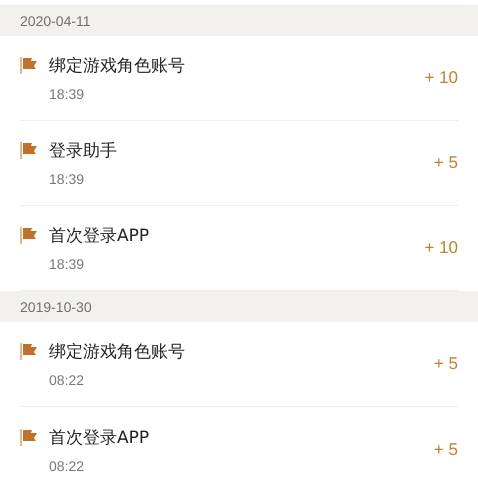  Describe the element at coordinates (56, 306) in the screenshot. I see `date-label: 2019-10-30` at that location.